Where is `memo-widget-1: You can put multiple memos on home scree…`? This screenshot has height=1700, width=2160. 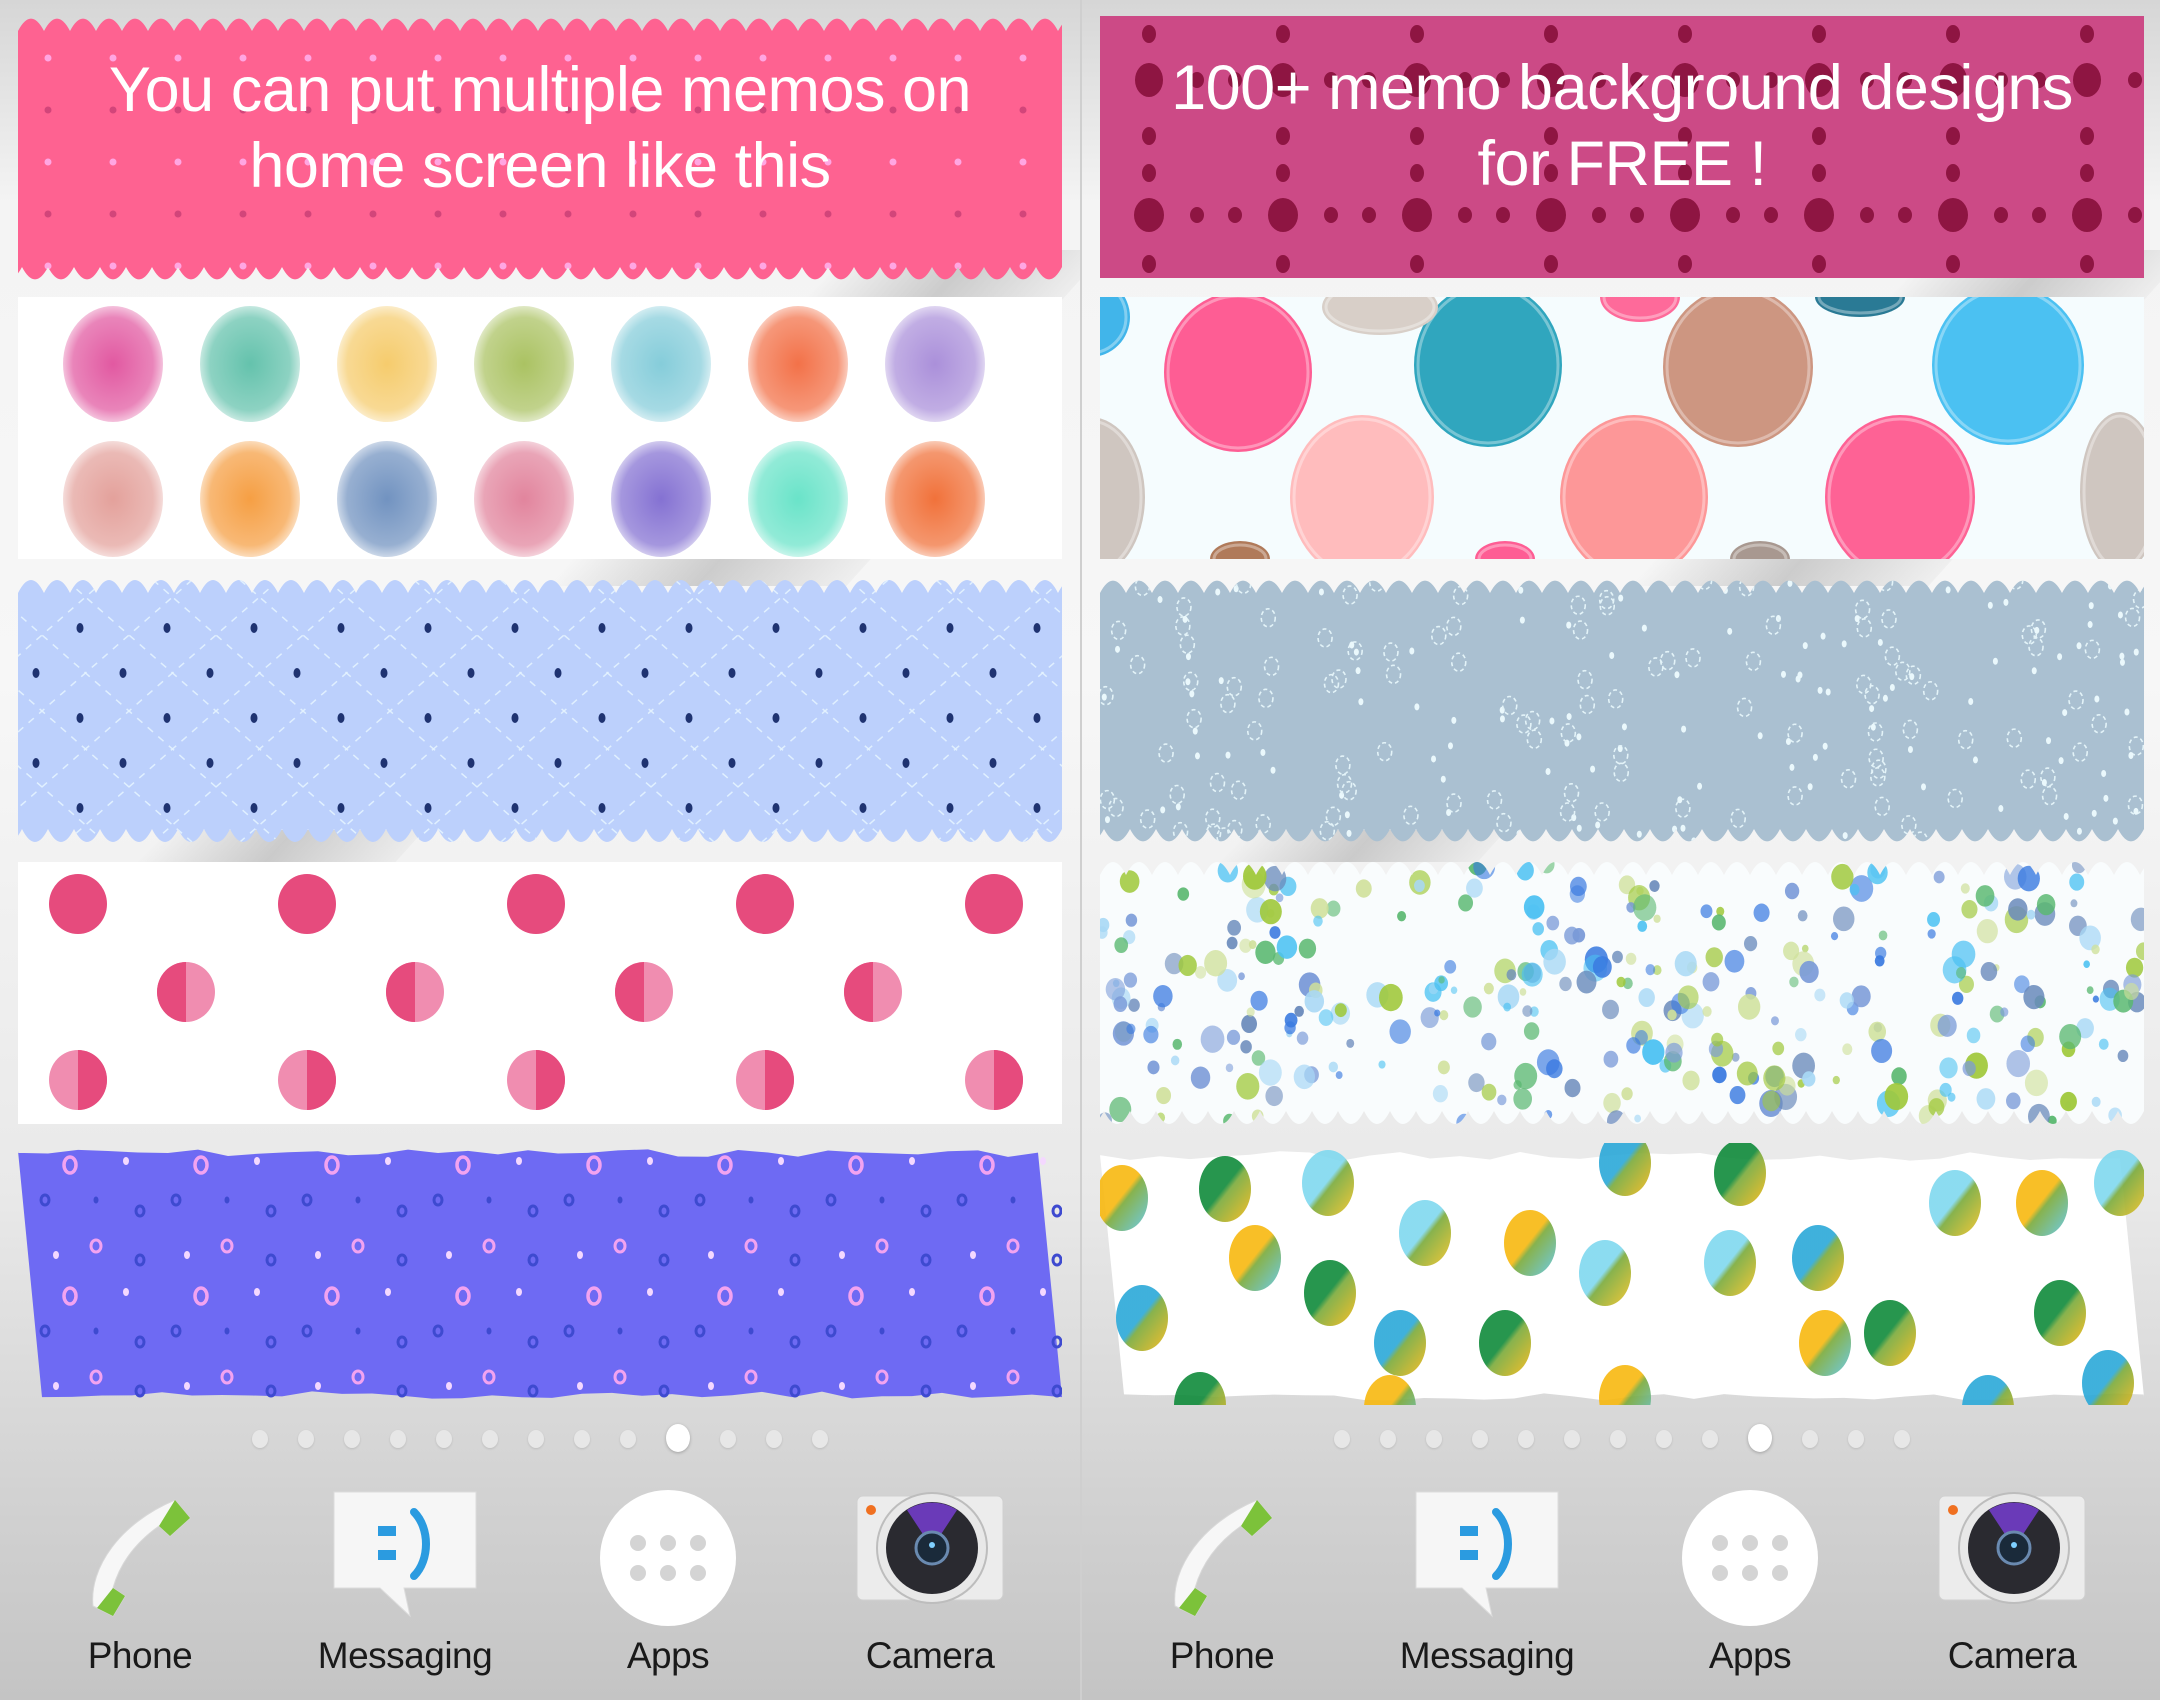 memo-widget-1: You can put multiple memos on home scree… is located at coordinates (540, 149).